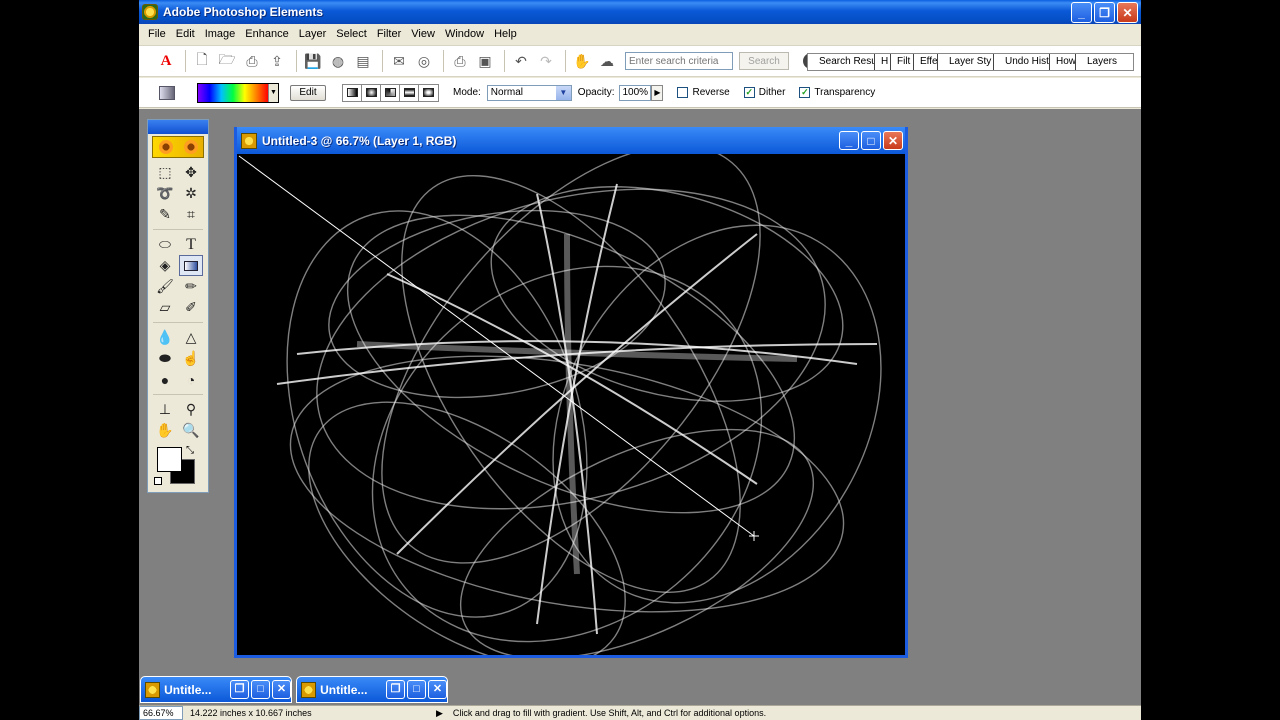  I want to click on online-help-icon: ☁, so click(607, 61).